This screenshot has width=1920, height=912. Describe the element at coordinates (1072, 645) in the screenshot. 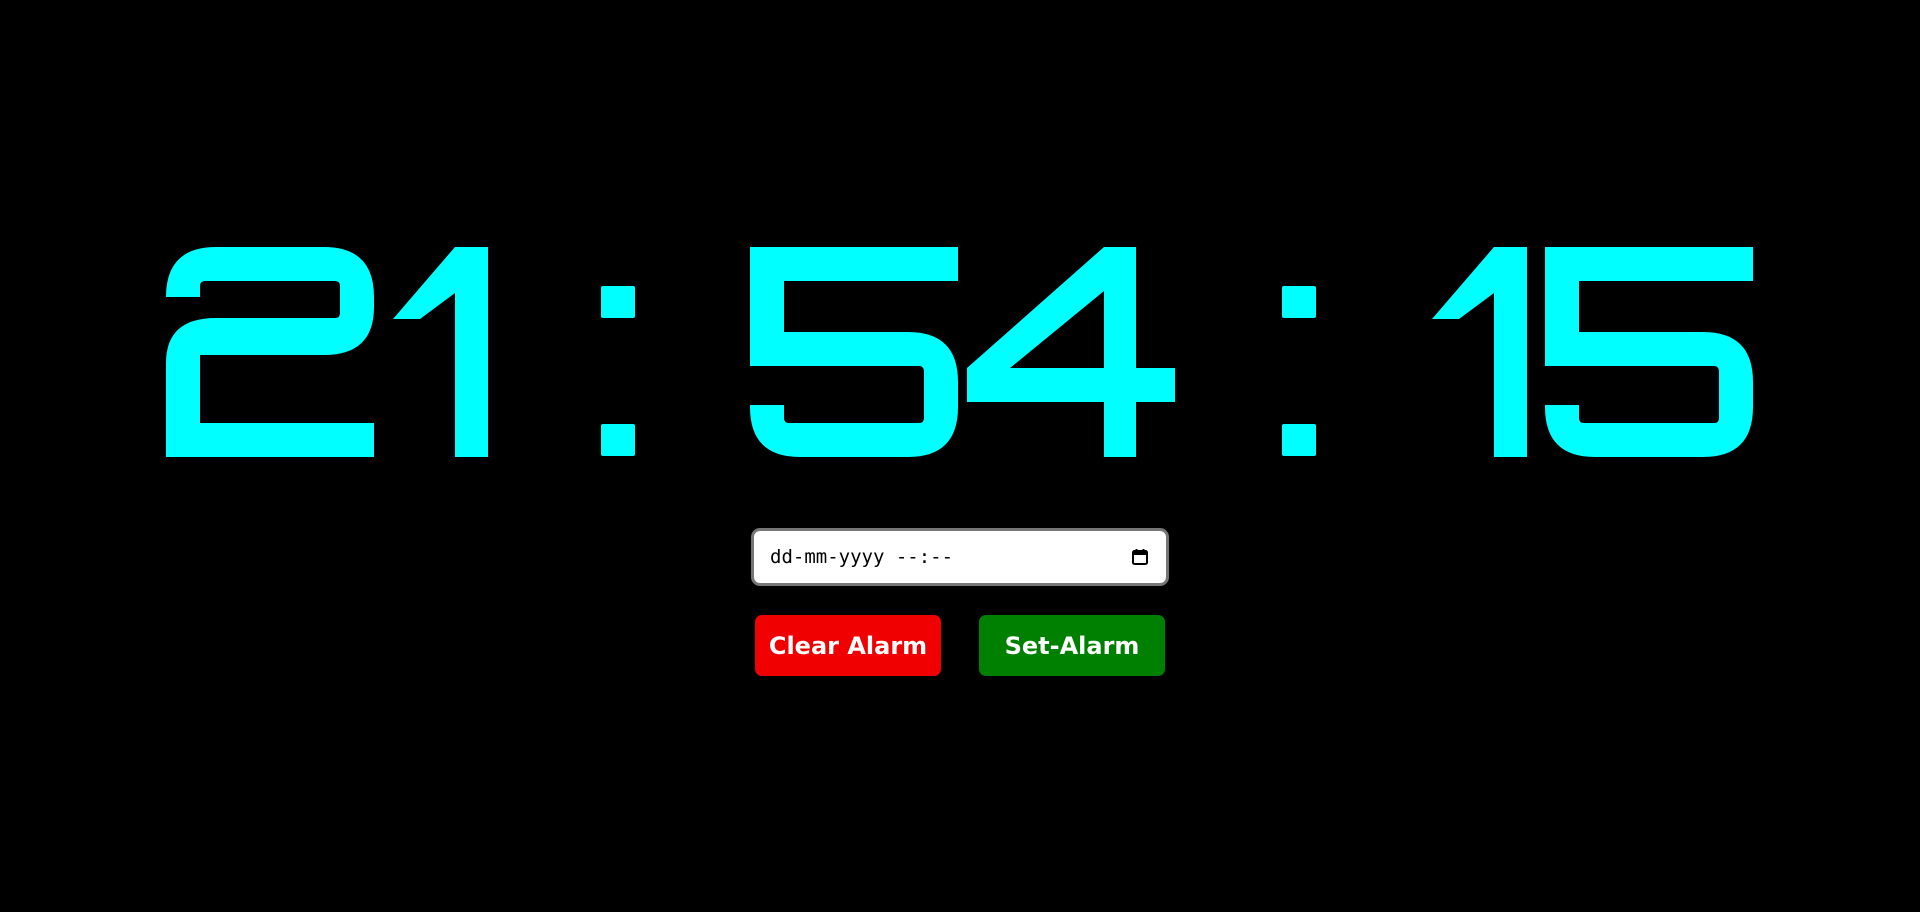

I see `set-alarm-button: Set-Alarm` at that location.